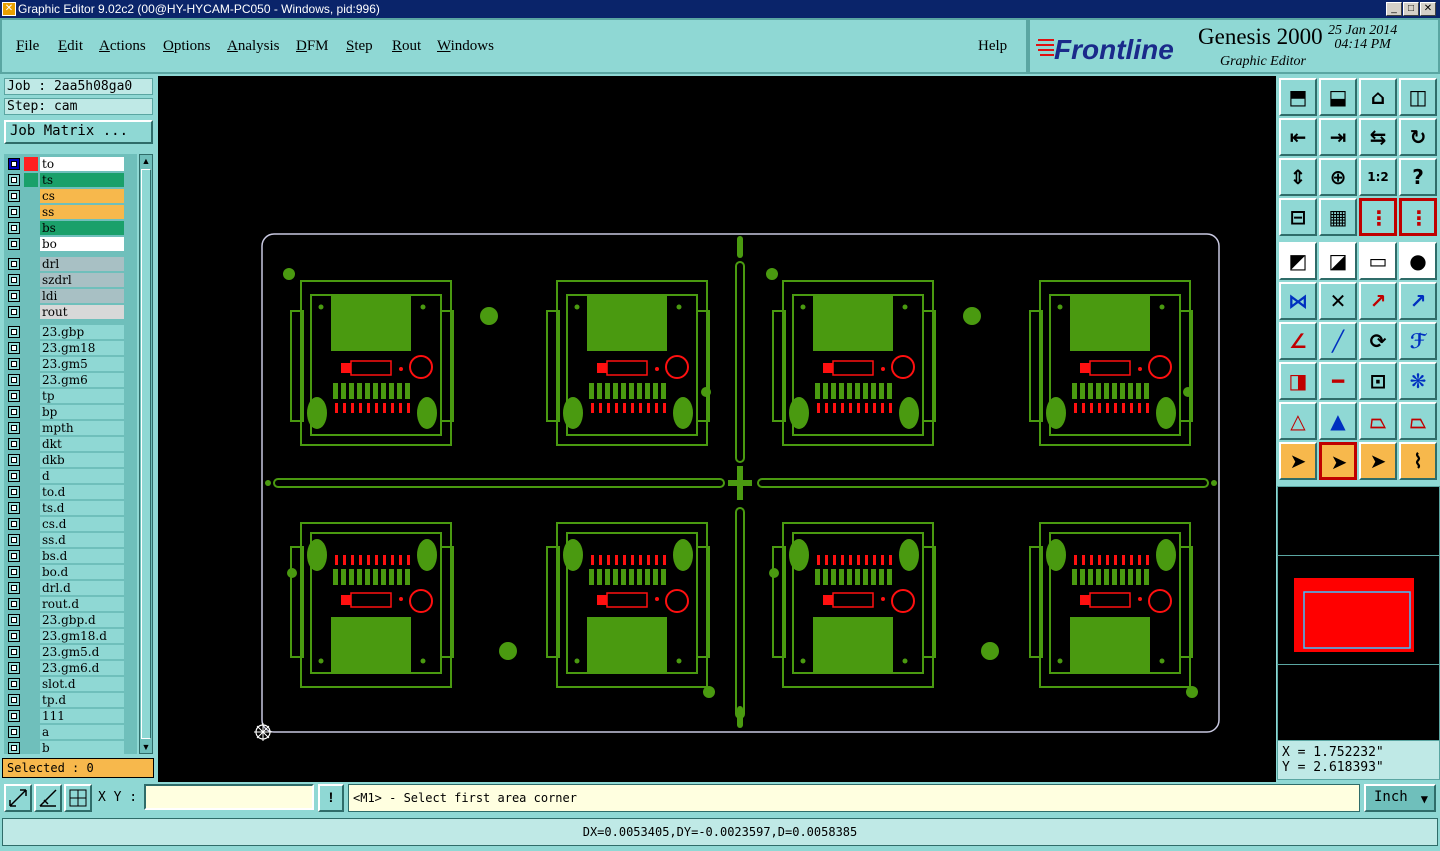 This screenshot has width=1440, height=851. Describe the element at coordinates (70, 380) in the screenshot. I see `layer-row-23-gm6: 23.gm6` at that location.